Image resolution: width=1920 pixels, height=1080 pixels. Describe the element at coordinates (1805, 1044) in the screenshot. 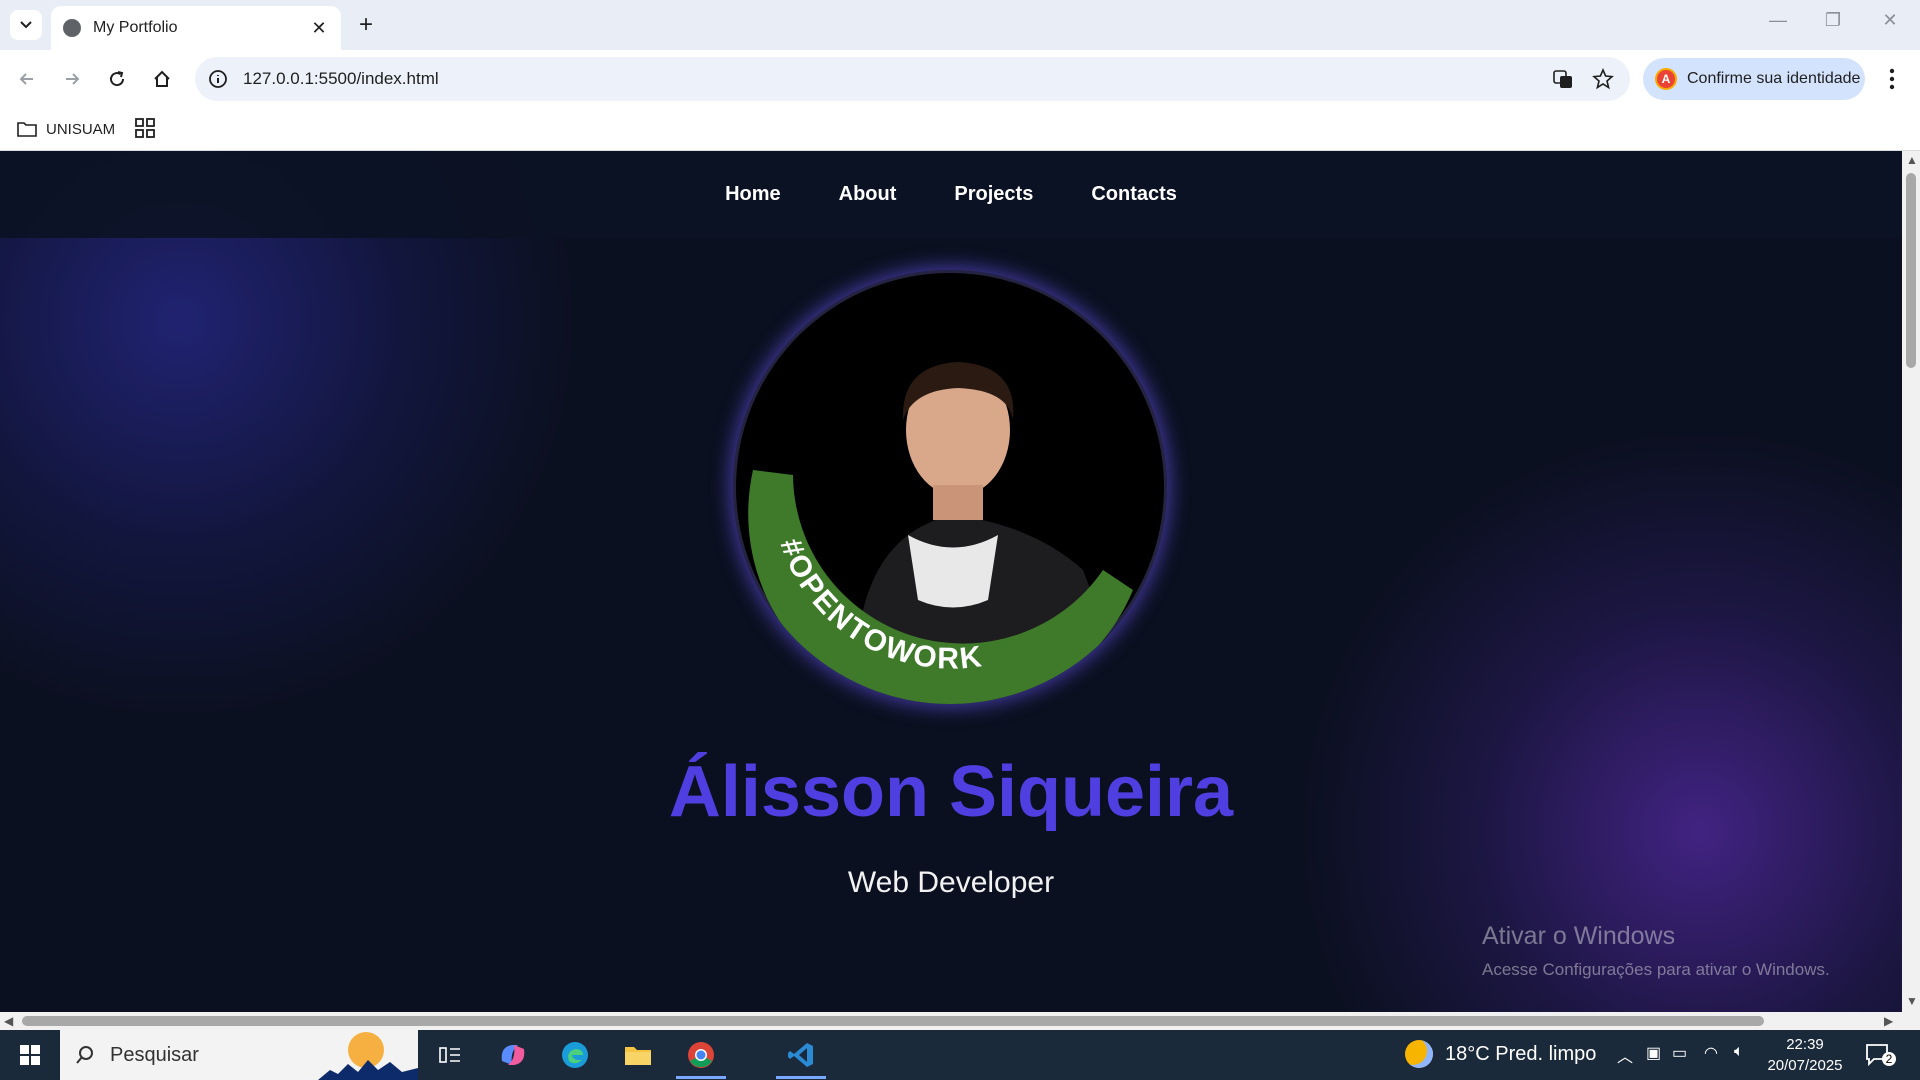

I see `clock-time: 22:39` at that location.